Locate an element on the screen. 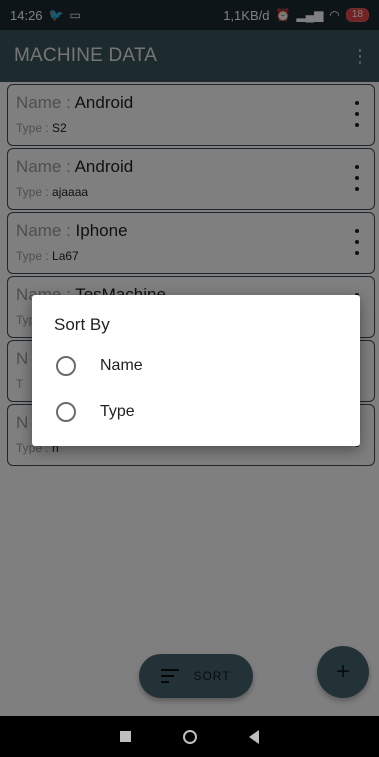 The image size is (379, 757). home-icon is located at coordinates (190, 736).